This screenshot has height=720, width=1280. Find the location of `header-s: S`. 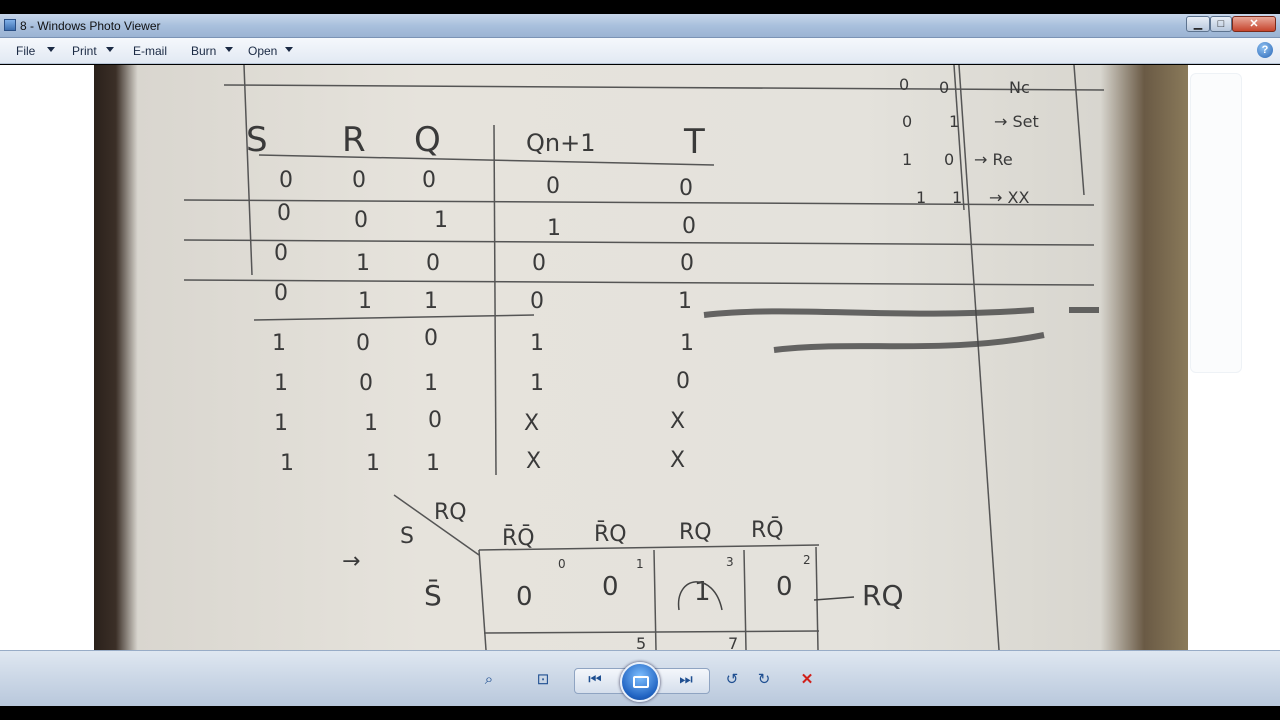

header-s: S is located at coordinates (257, 140).